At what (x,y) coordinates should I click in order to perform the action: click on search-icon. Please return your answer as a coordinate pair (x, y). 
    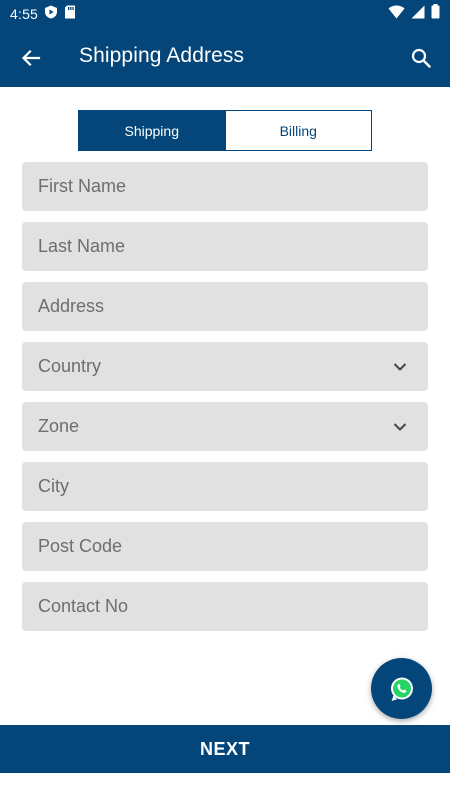
    Looking at the image, I should click on (421, 58).